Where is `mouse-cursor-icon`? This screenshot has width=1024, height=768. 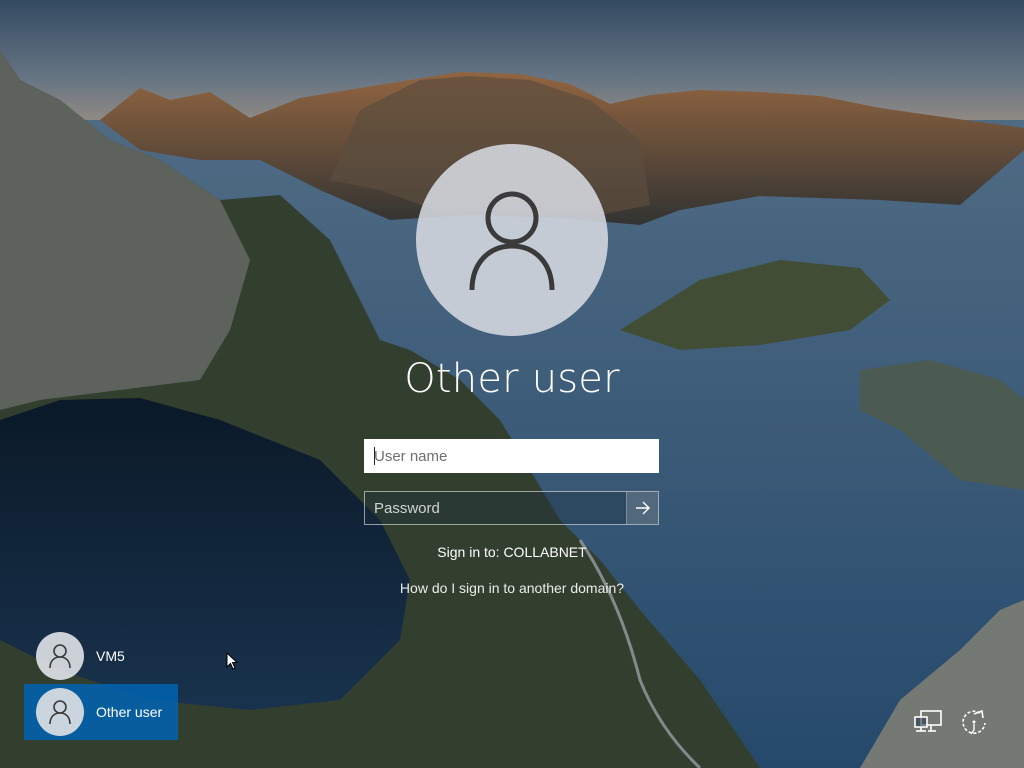 mouse-cursor-icon is located at coordinates (232, 661).